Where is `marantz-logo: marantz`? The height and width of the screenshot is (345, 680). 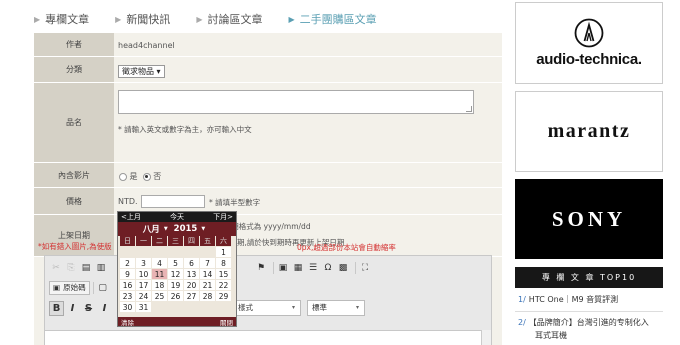 marantz-logo: marantz is located at coordinates (589, 131).